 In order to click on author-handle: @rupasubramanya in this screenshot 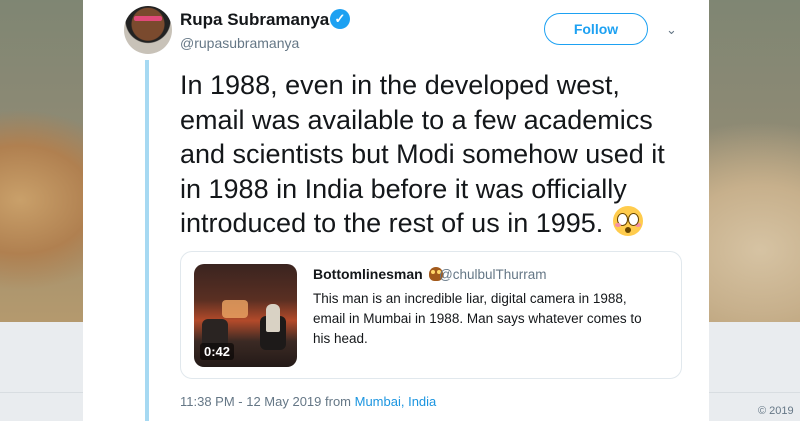, I will do `click(239, 43)`.